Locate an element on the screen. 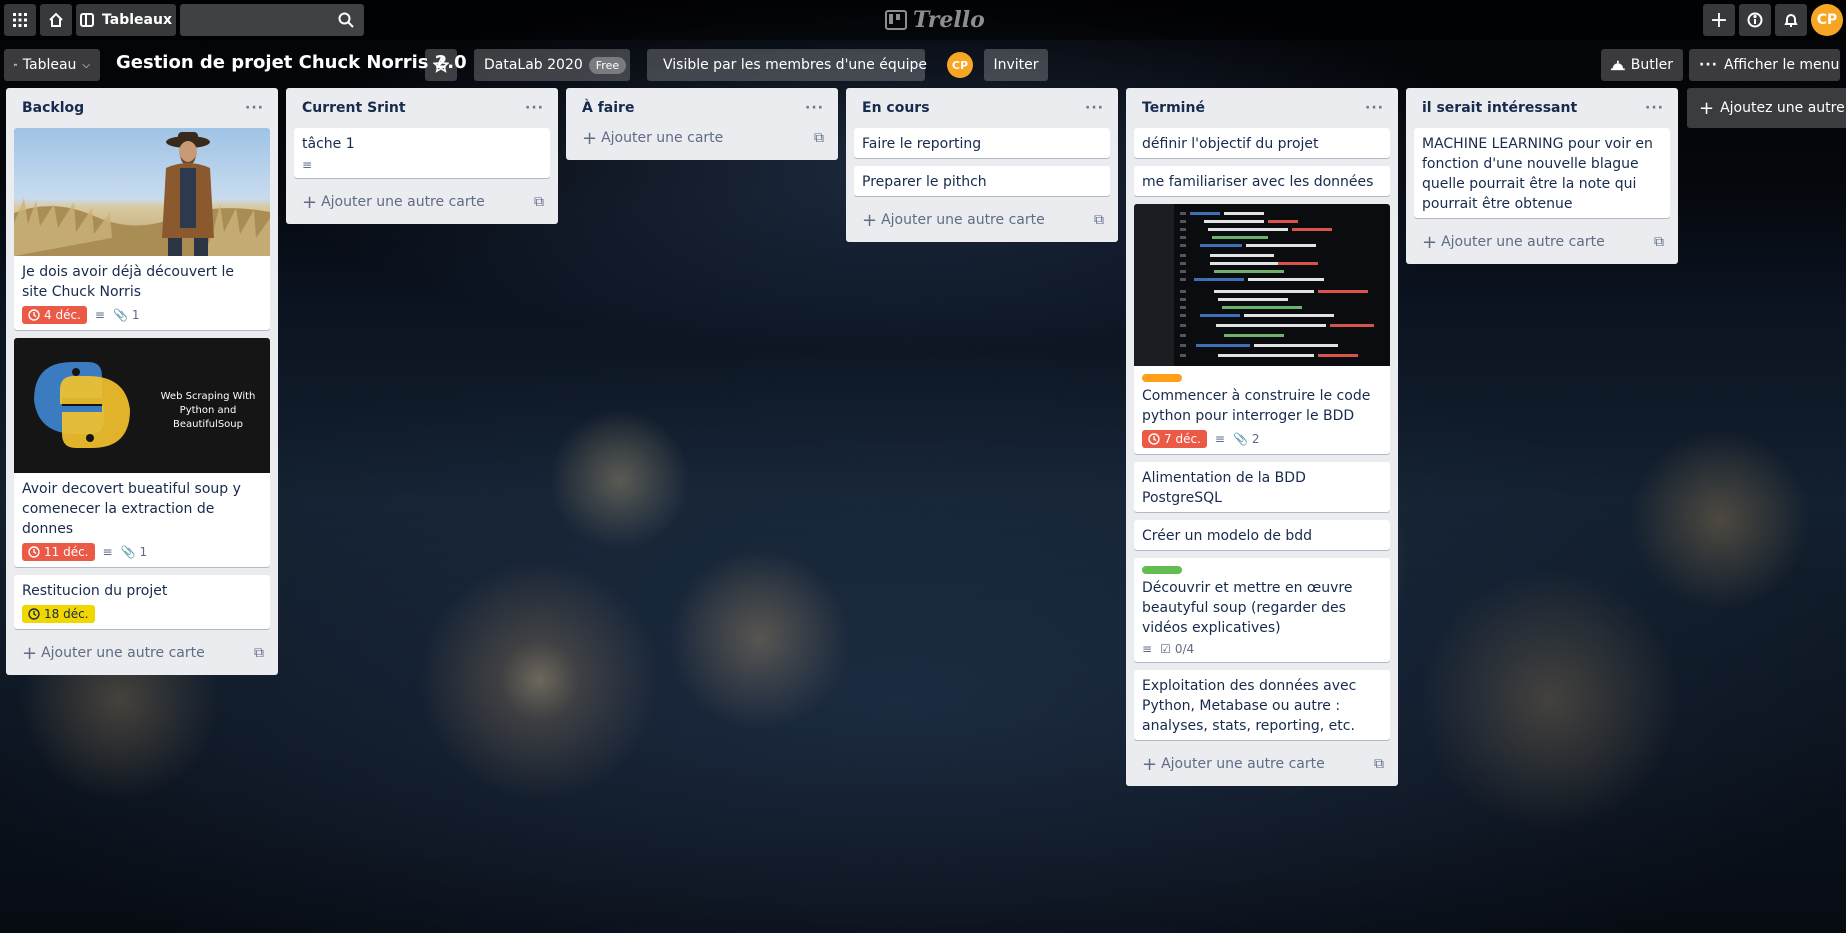  board-view-switcher: Tableau ⌵ is located at coordinates (52, 65).